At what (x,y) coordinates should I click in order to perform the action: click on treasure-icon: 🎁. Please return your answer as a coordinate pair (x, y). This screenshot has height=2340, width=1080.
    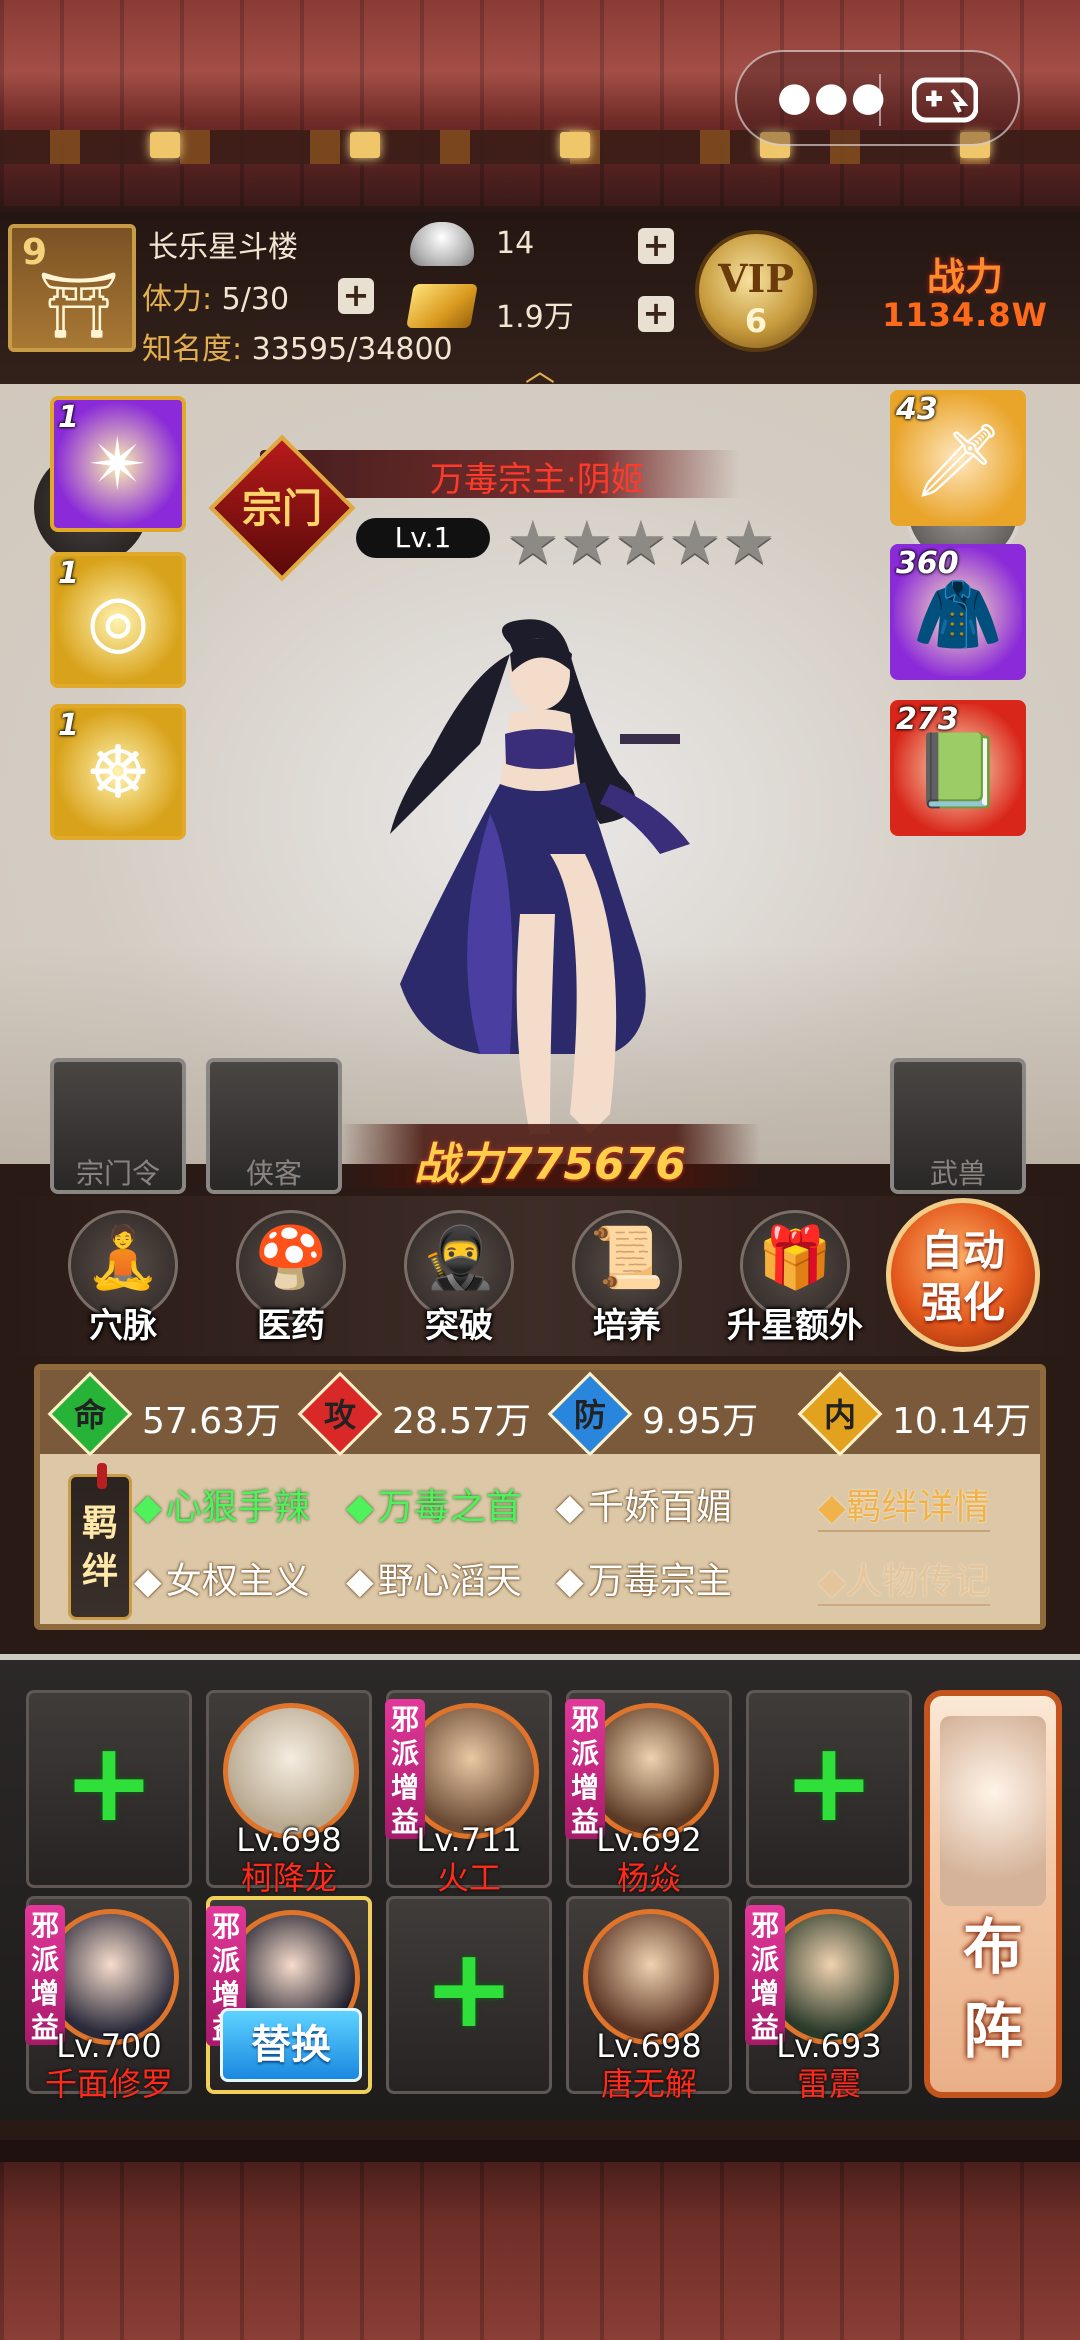
    Looking at the image, I should click on (795, 1258).